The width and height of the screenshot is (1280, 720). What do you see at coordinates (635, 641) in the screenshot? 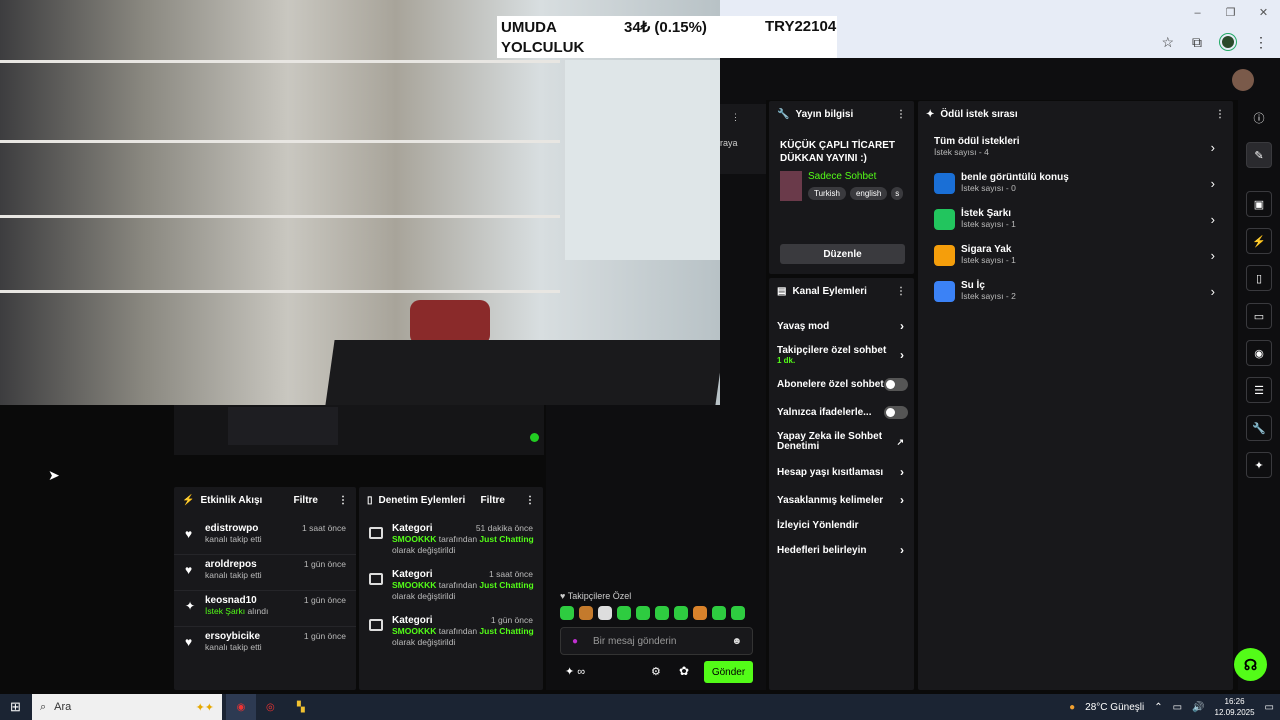
I see `chat-placeholder: Bir mesaj gönderin` at bounding box center [635, 641].